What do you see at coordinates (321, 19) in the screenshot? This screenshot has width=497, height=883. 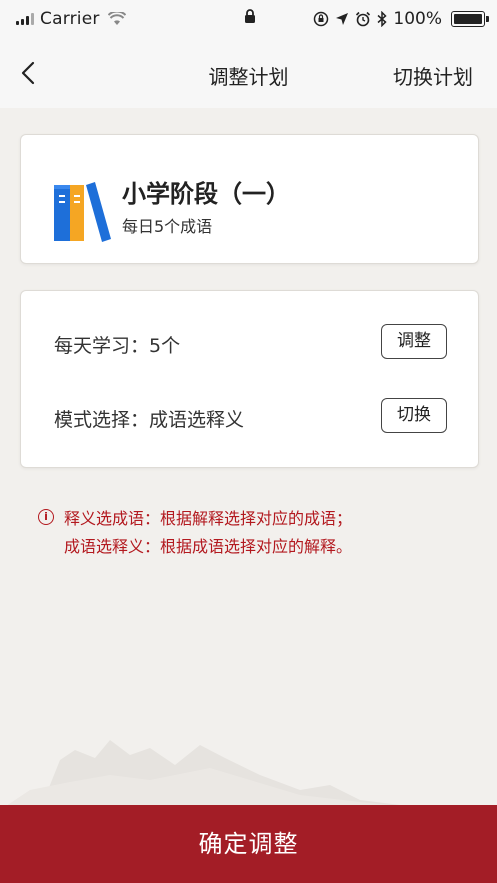 I see `orientation-lock-icon` at bounding box center [321, 19].